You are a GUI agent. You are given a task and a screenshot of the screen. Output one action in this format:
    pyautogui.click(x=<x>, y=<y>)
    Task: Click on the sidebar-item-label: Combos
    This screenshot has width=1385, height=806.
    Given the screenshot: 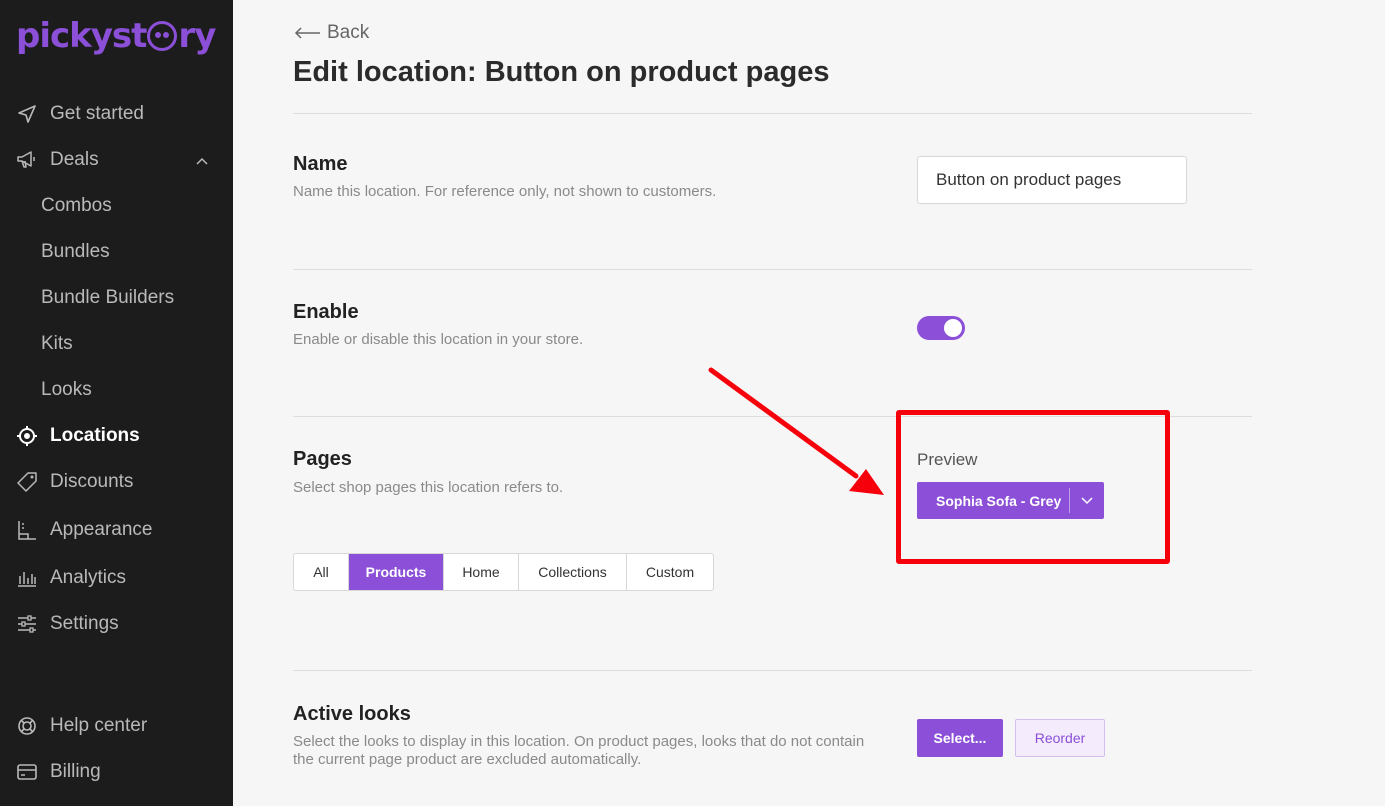 What is the action you would take?
    pyautogui.click(x=76, y=205)
    